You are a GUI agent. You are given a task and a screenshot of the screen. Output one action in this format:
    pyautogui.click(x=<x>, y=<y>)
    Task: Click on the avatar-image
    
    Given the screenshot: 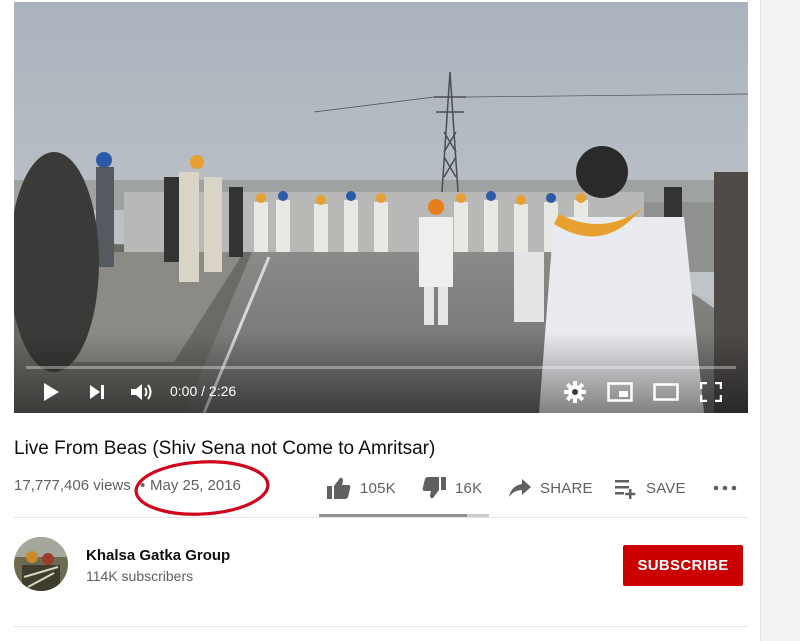 What is the action you would take?
    pyautogui.click(x=41, y=564)
    